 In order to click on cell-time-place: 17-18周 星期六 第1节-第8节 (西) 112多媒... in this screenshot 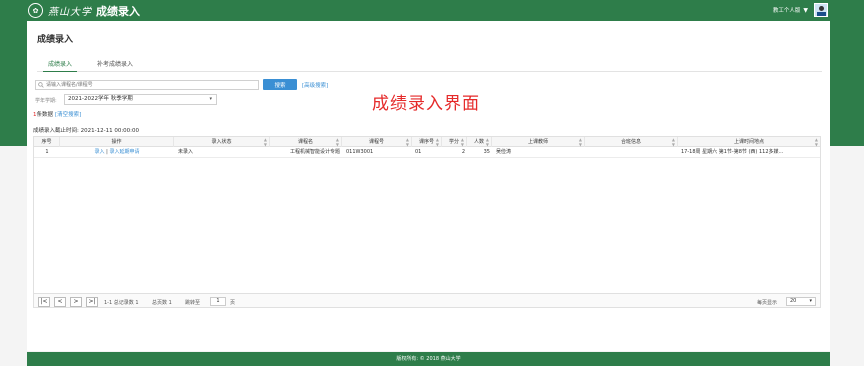, I will do `click(732, 152)`.